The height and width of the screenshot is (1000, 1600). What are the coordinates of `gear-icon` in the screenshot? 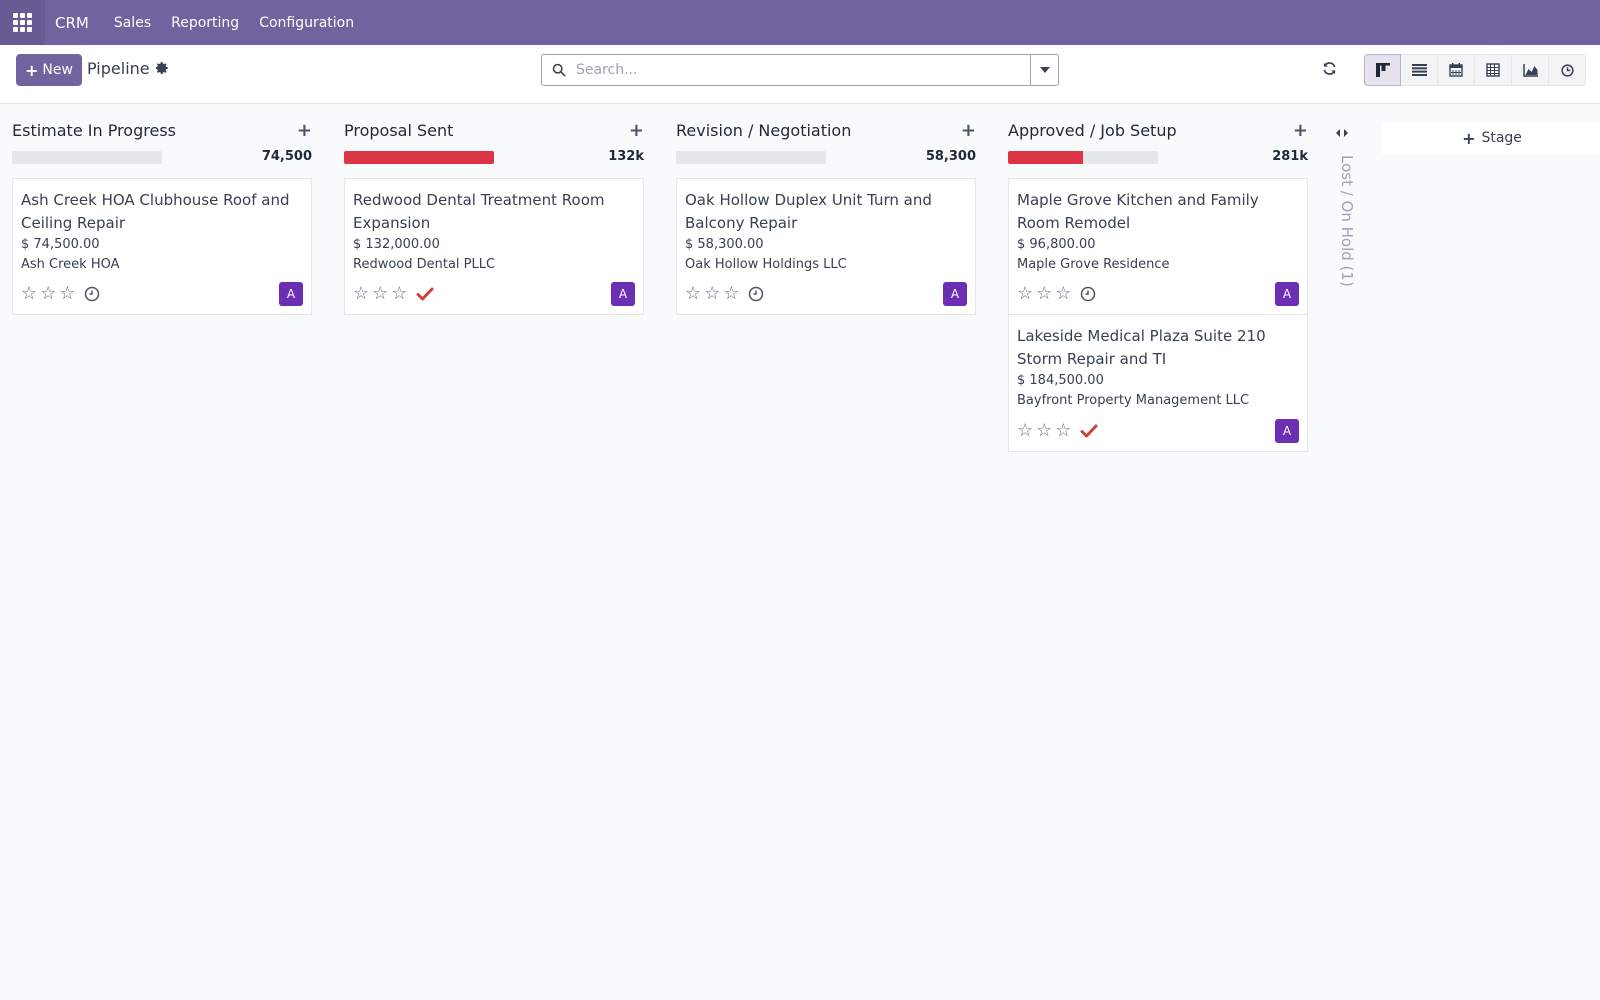 It's located at (162, 70).